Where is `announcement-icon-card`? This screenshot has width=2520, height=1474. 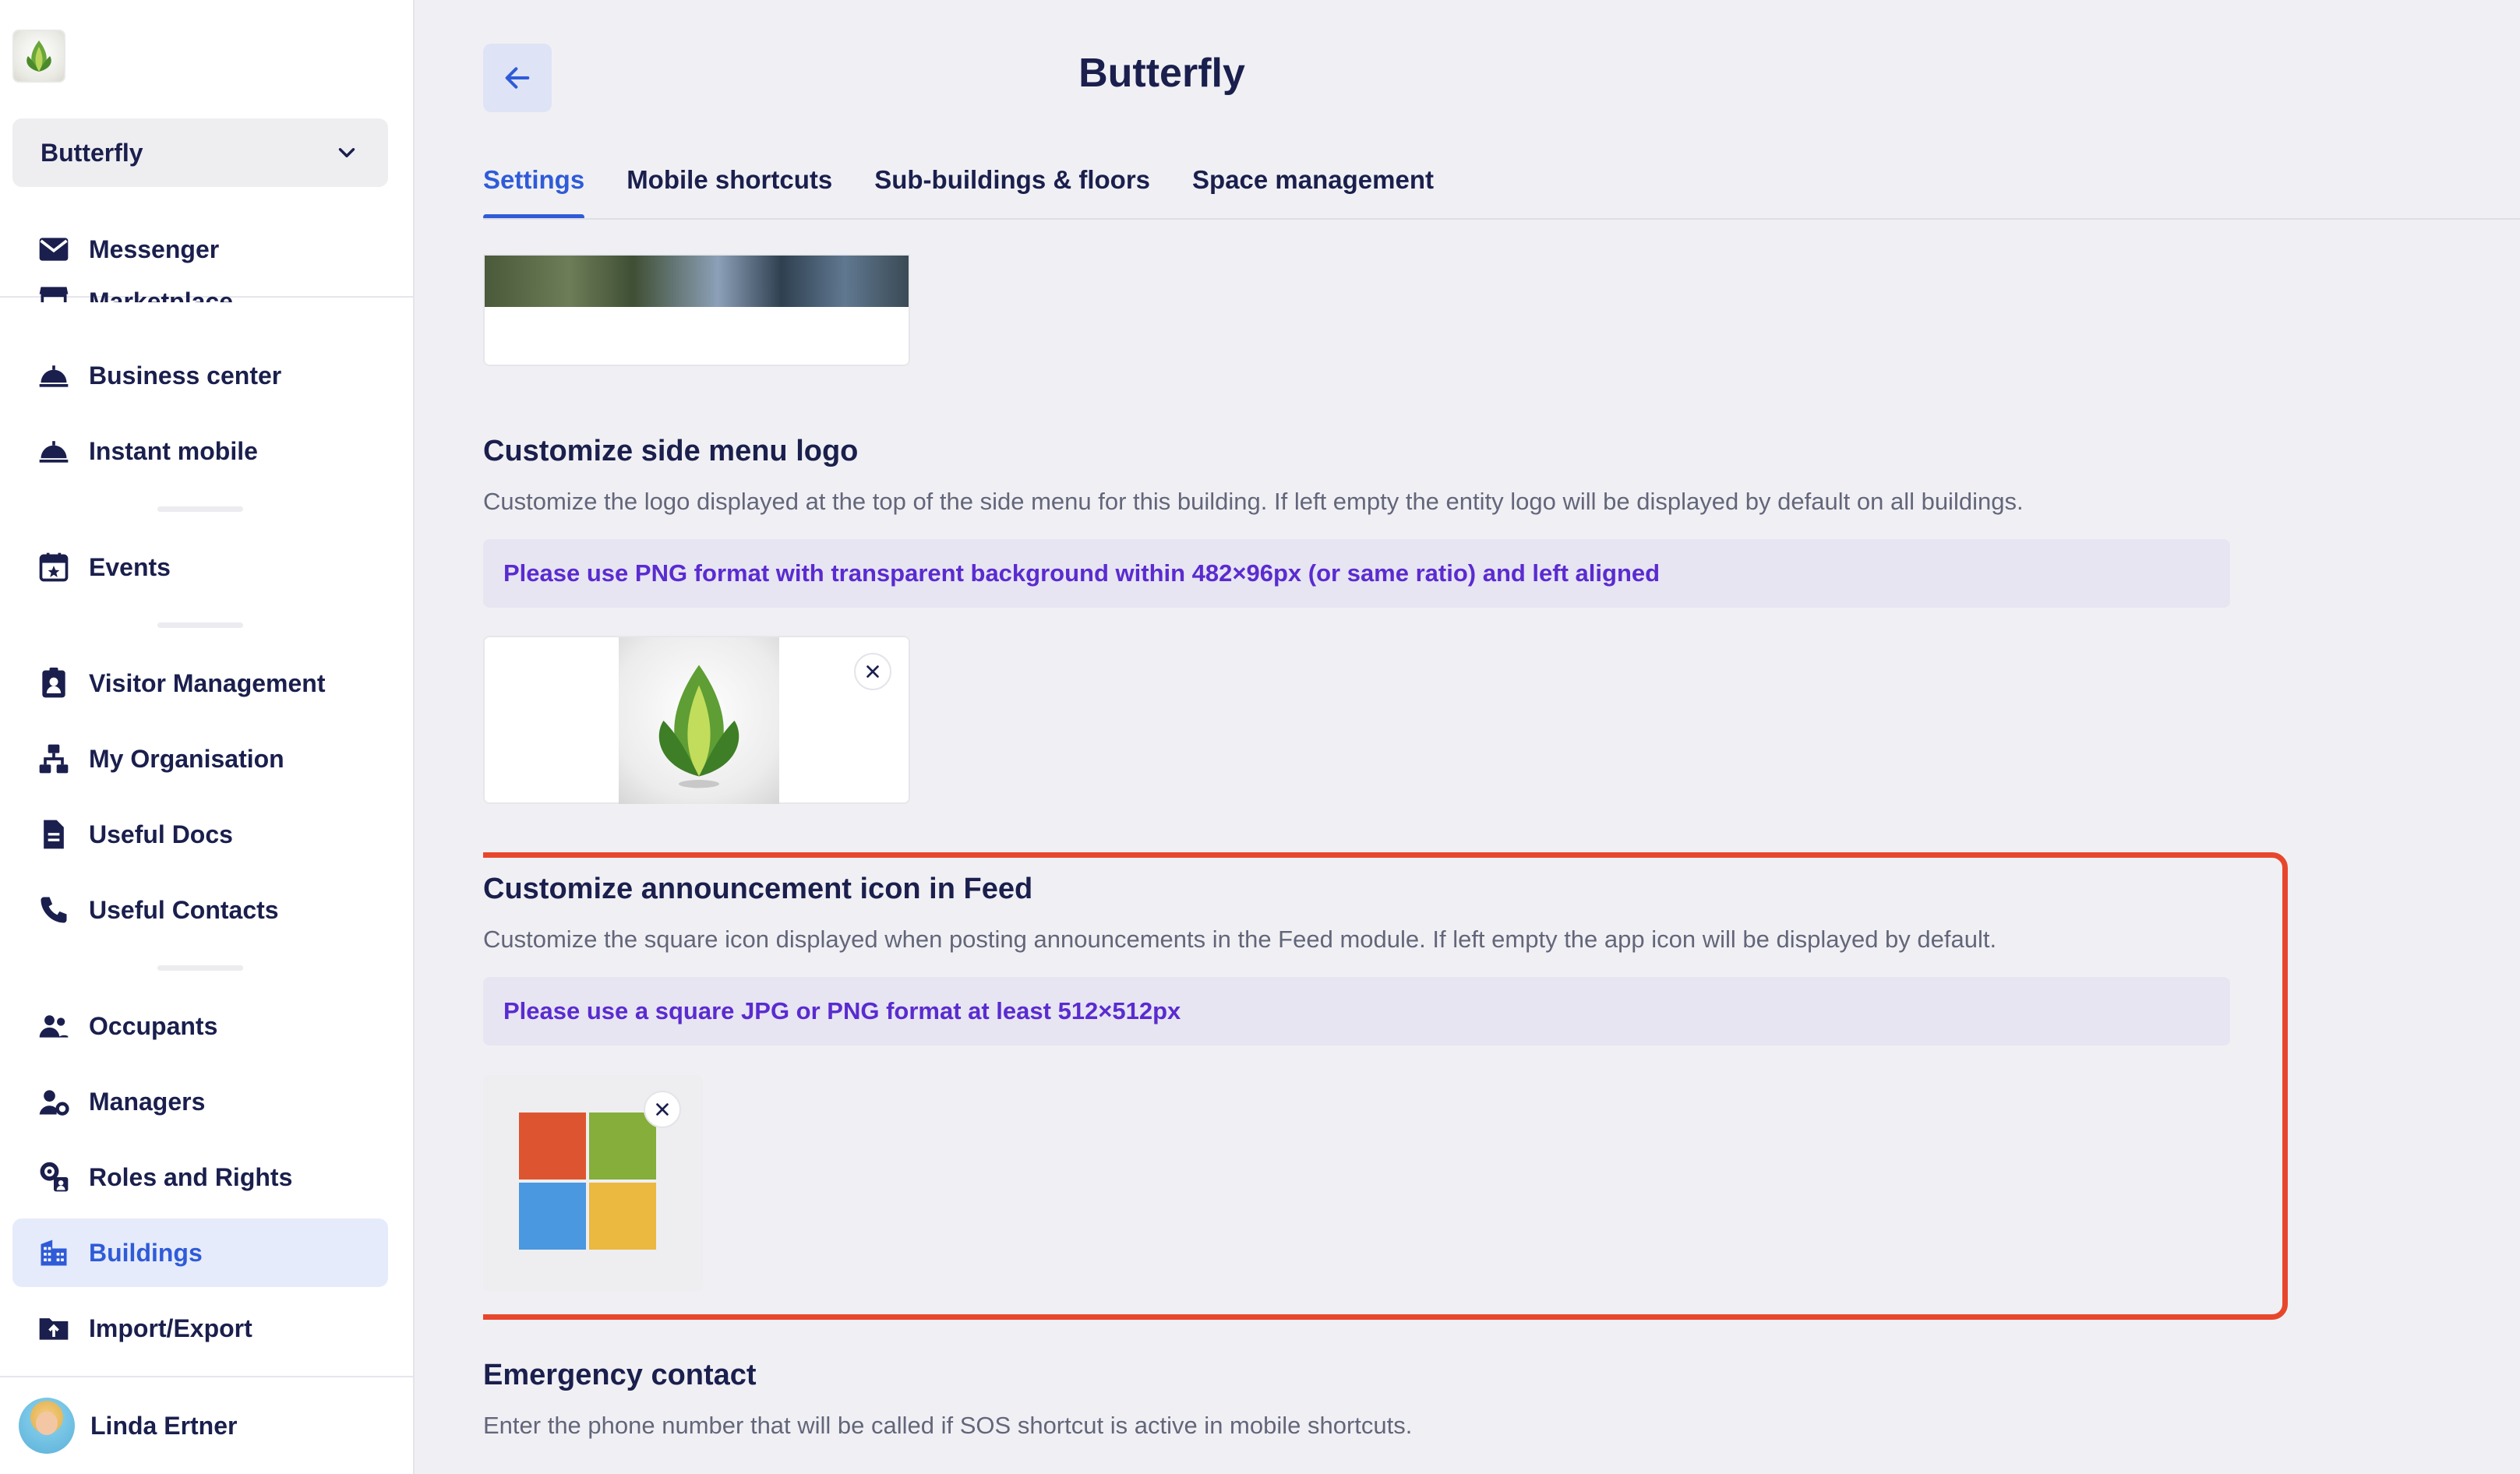
announcement-icon-card is located at coordinates (593, 1183).